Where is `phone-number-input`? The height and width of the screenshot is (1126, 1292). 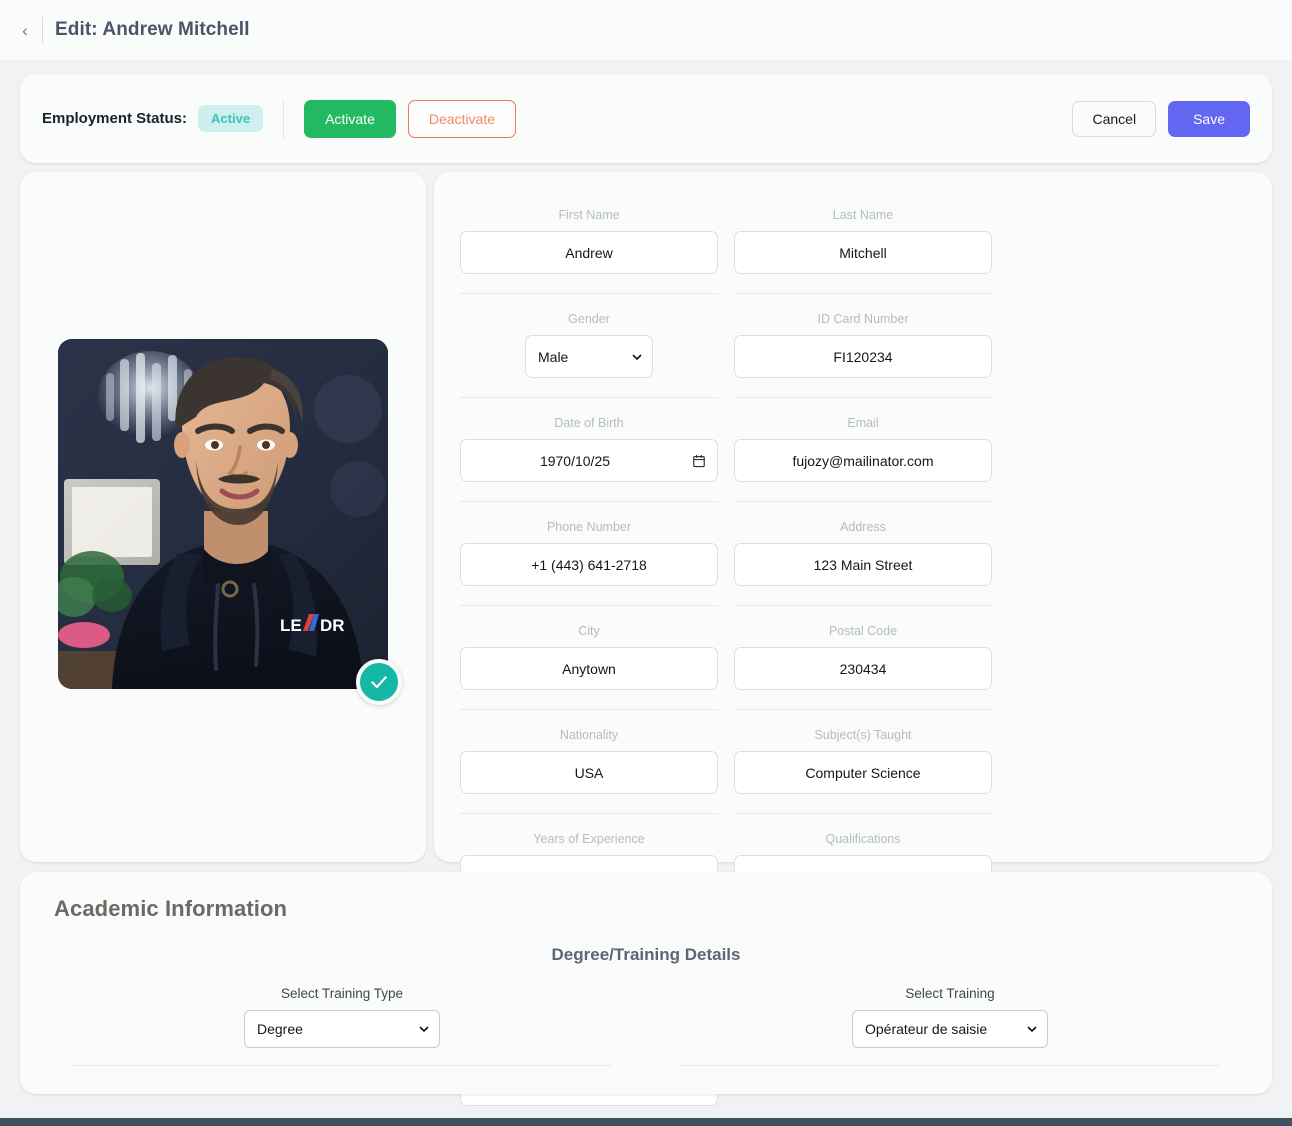 phone-number-input is located at coordinates (589, 564).